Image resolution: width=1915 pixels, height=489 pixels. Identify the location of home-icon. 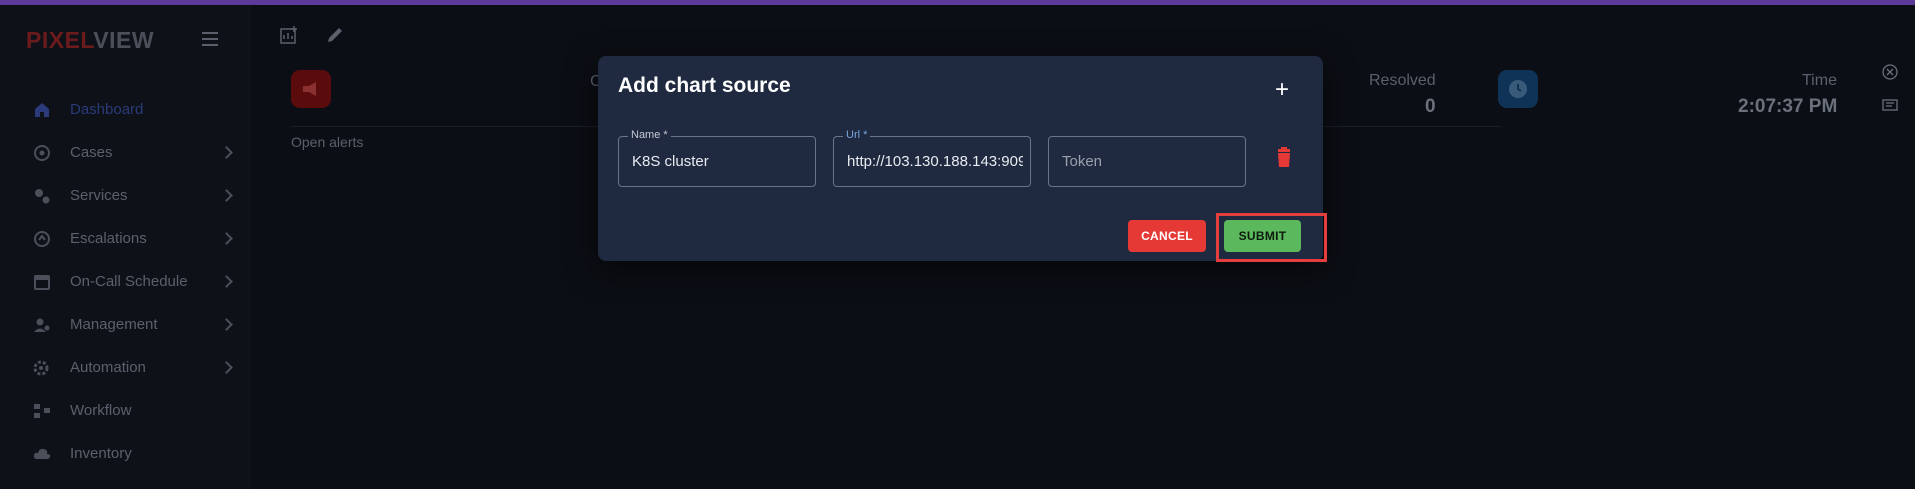
(42, 110).